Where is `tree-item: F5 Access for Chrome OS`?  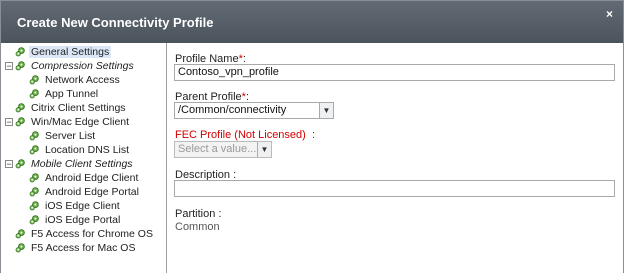 tree-item: F5 Access for Chrome OS is located at coordinates (85, 234).